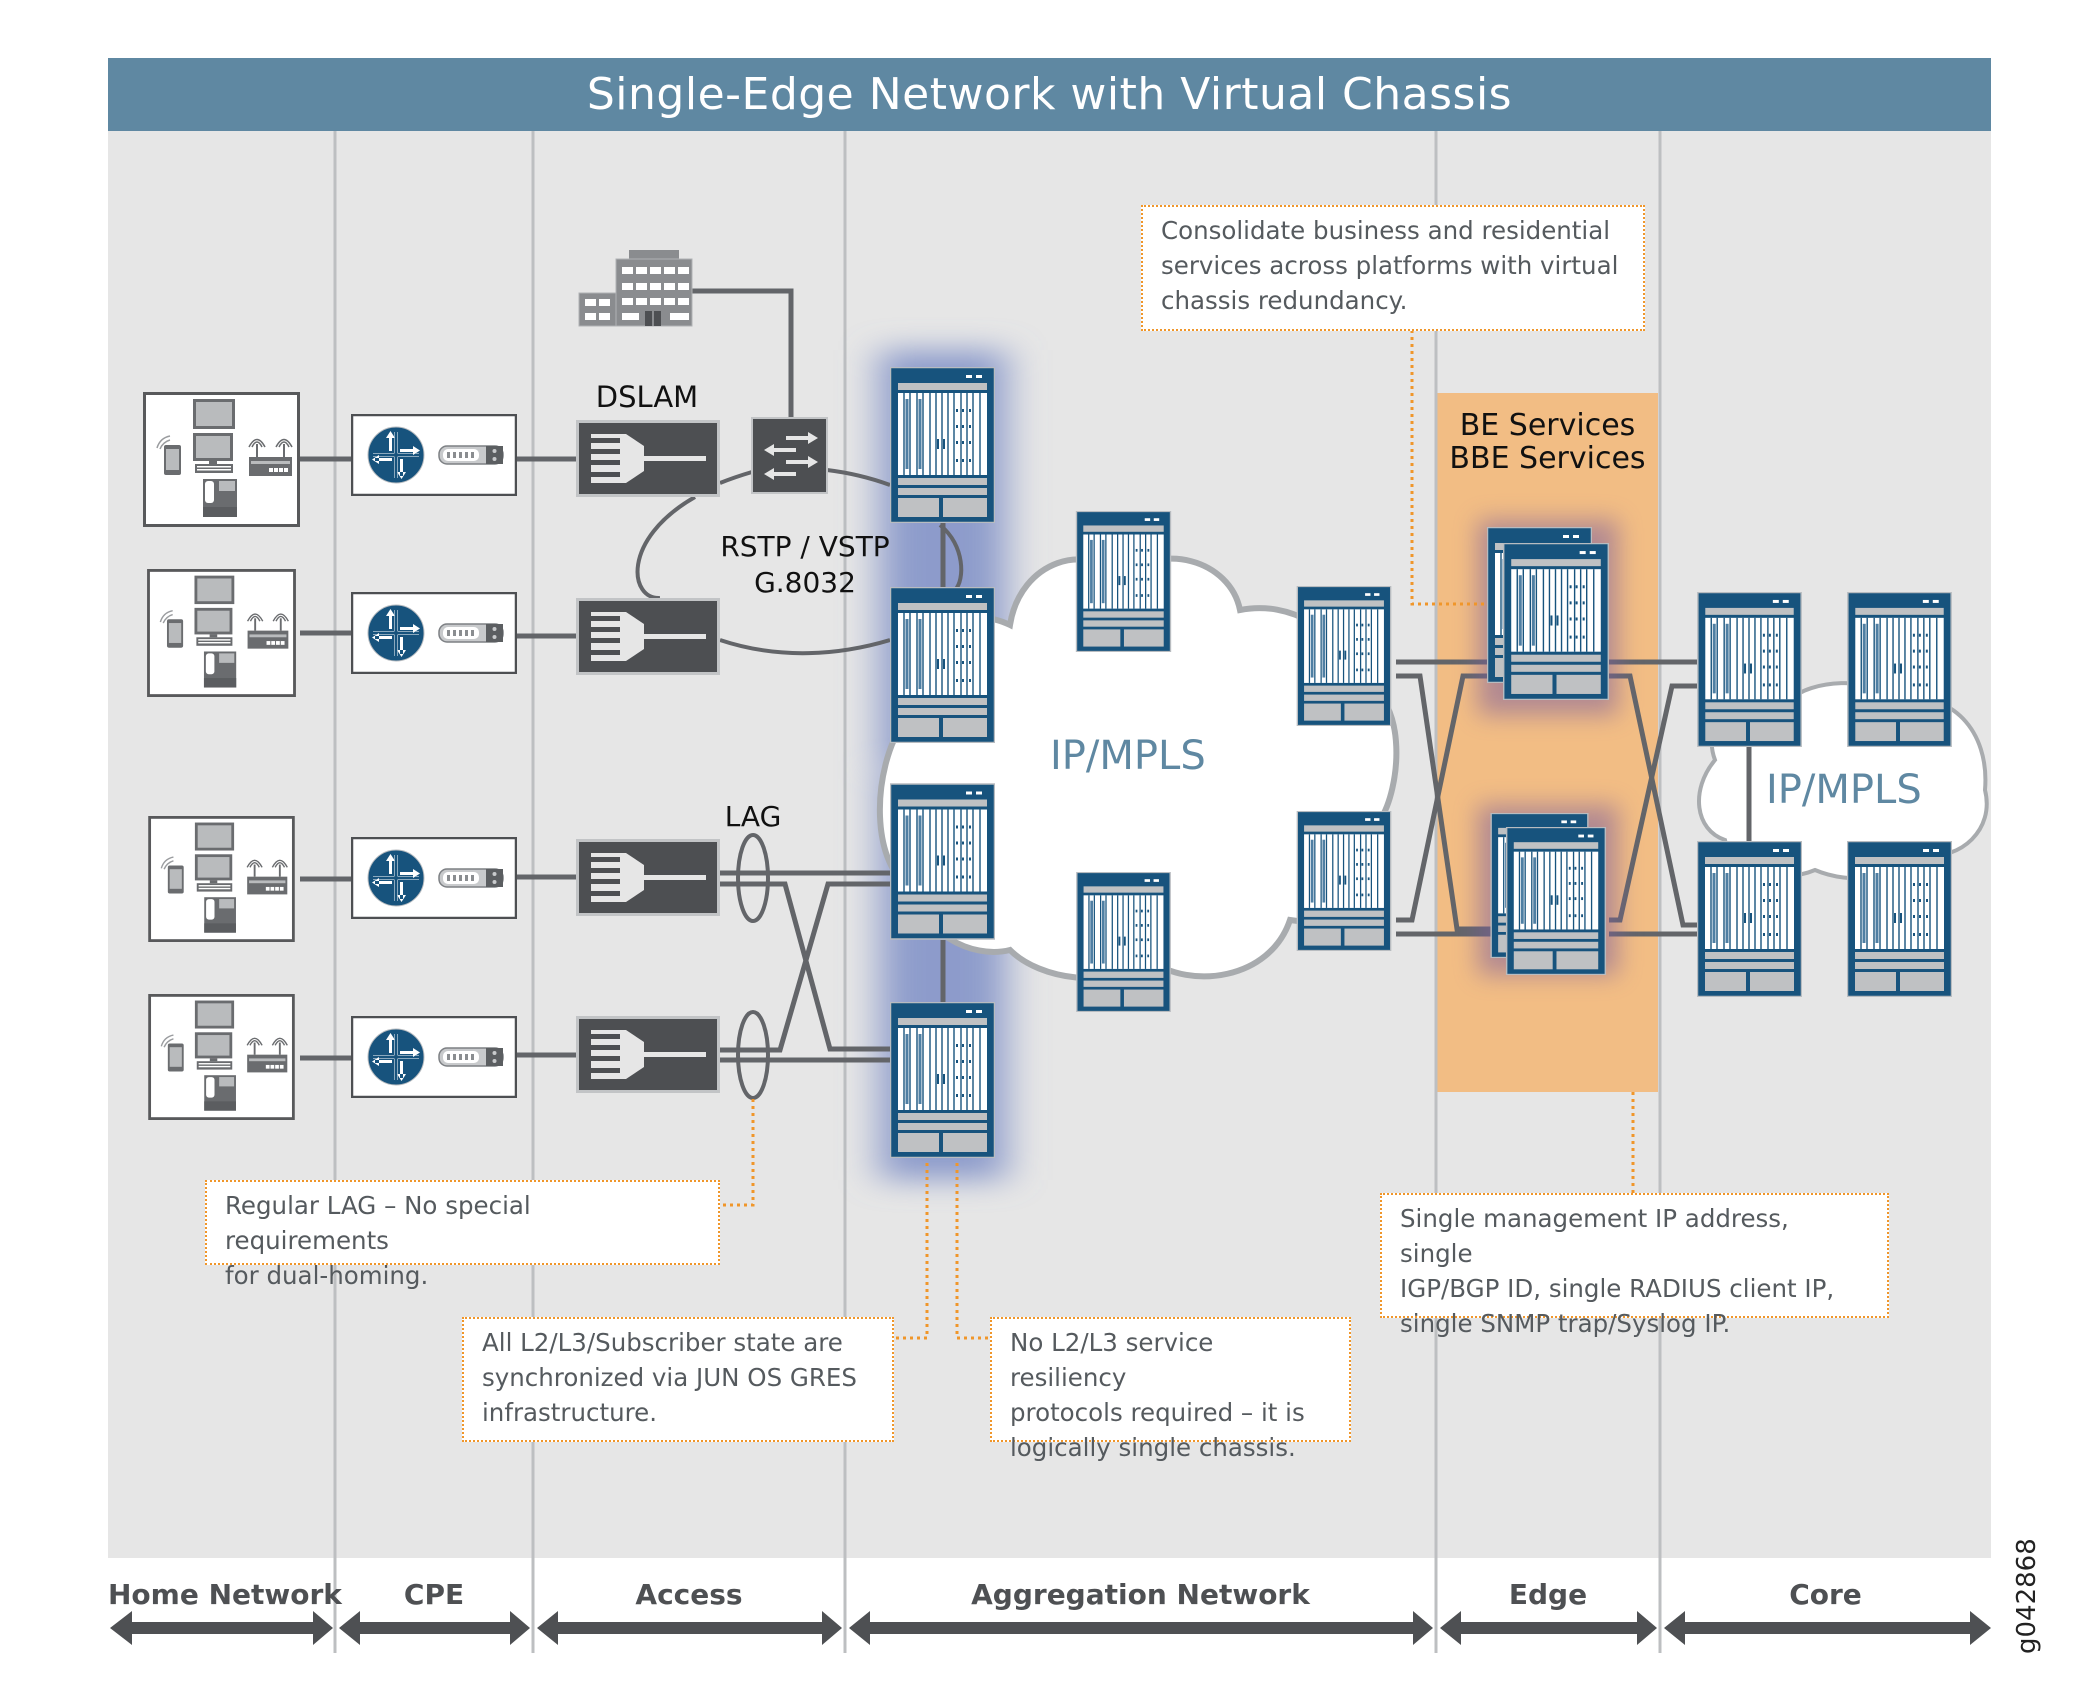 The image size is (2100, 1702). Describe the element at coordinates (689, 1628) in the screenshot. I see `arrow-access` at that location.